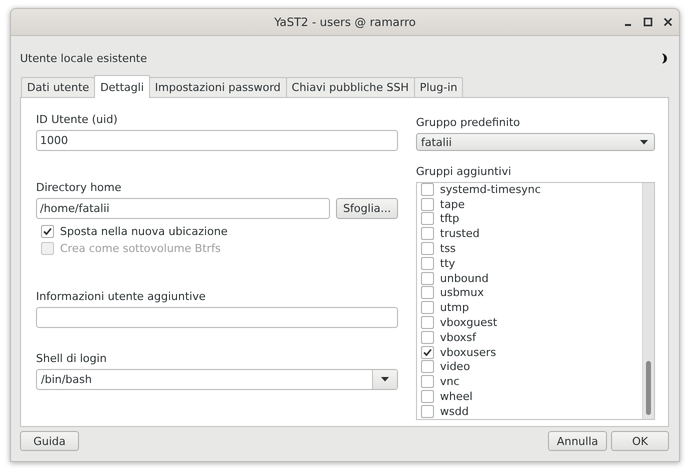  What do you see at coordinates (490, 189) in the screenshot?
I see `list-item: systemd-timesync` at bounding box center [490, 189].